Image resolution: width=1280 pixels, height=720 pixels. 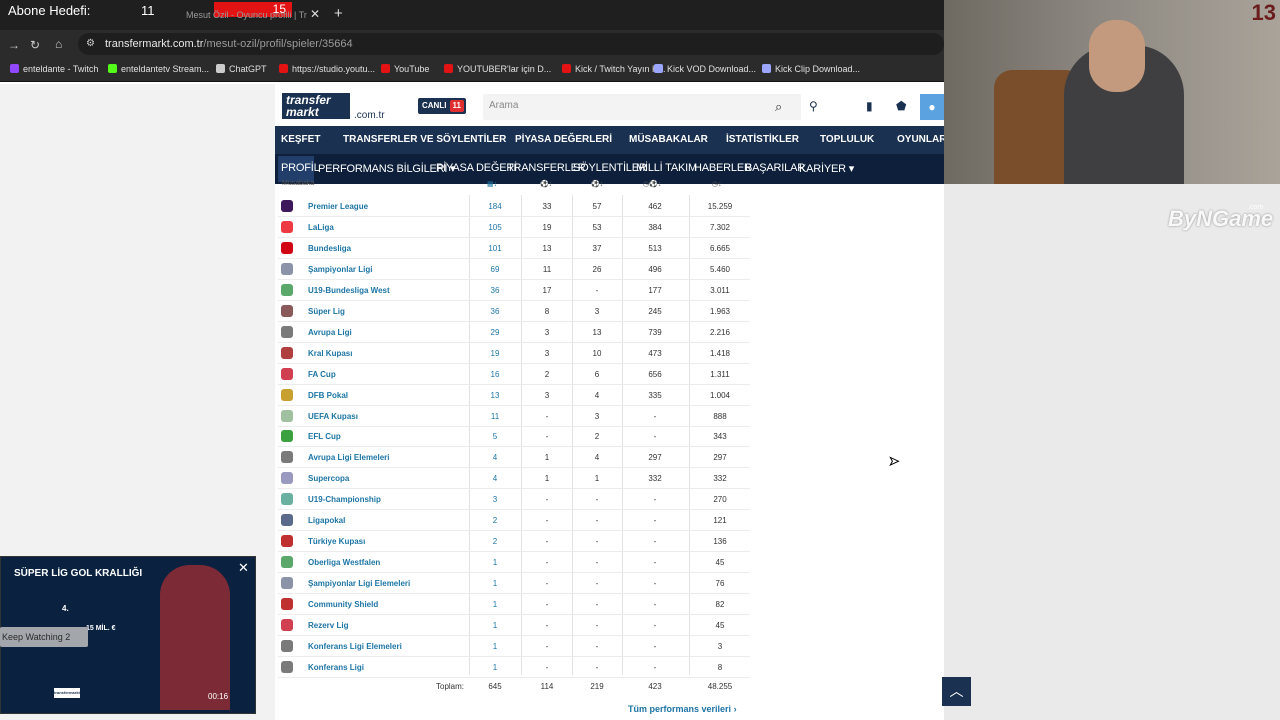 What do you see at coordinates (246, 15) in the screenshot?
I see `browser-tab-title: Mesut Özil - Oyuncu profili | Tr` at bounding box center [246, 15].